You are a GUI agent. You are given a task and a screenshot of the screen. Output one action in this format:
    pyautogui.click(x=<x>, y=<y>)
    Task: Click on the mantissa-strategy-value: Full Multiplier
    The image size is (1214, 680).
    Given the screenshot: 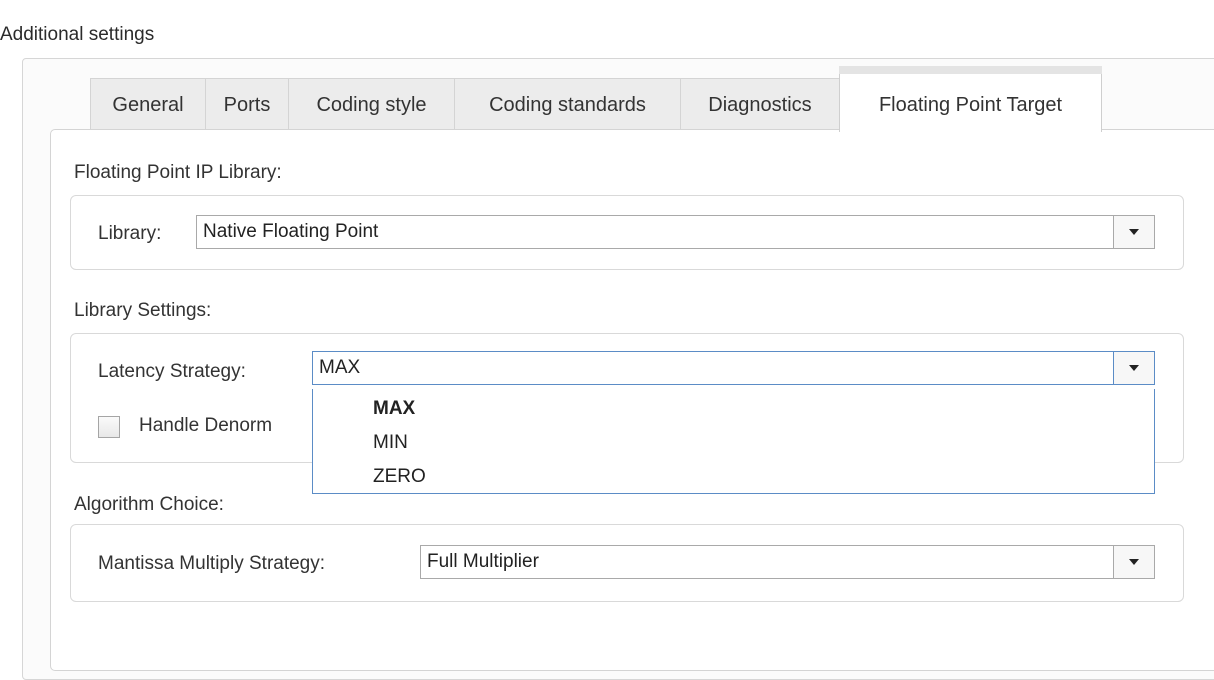 What is the action you would take?
    pyautogui.click(x=483, y=561)
    